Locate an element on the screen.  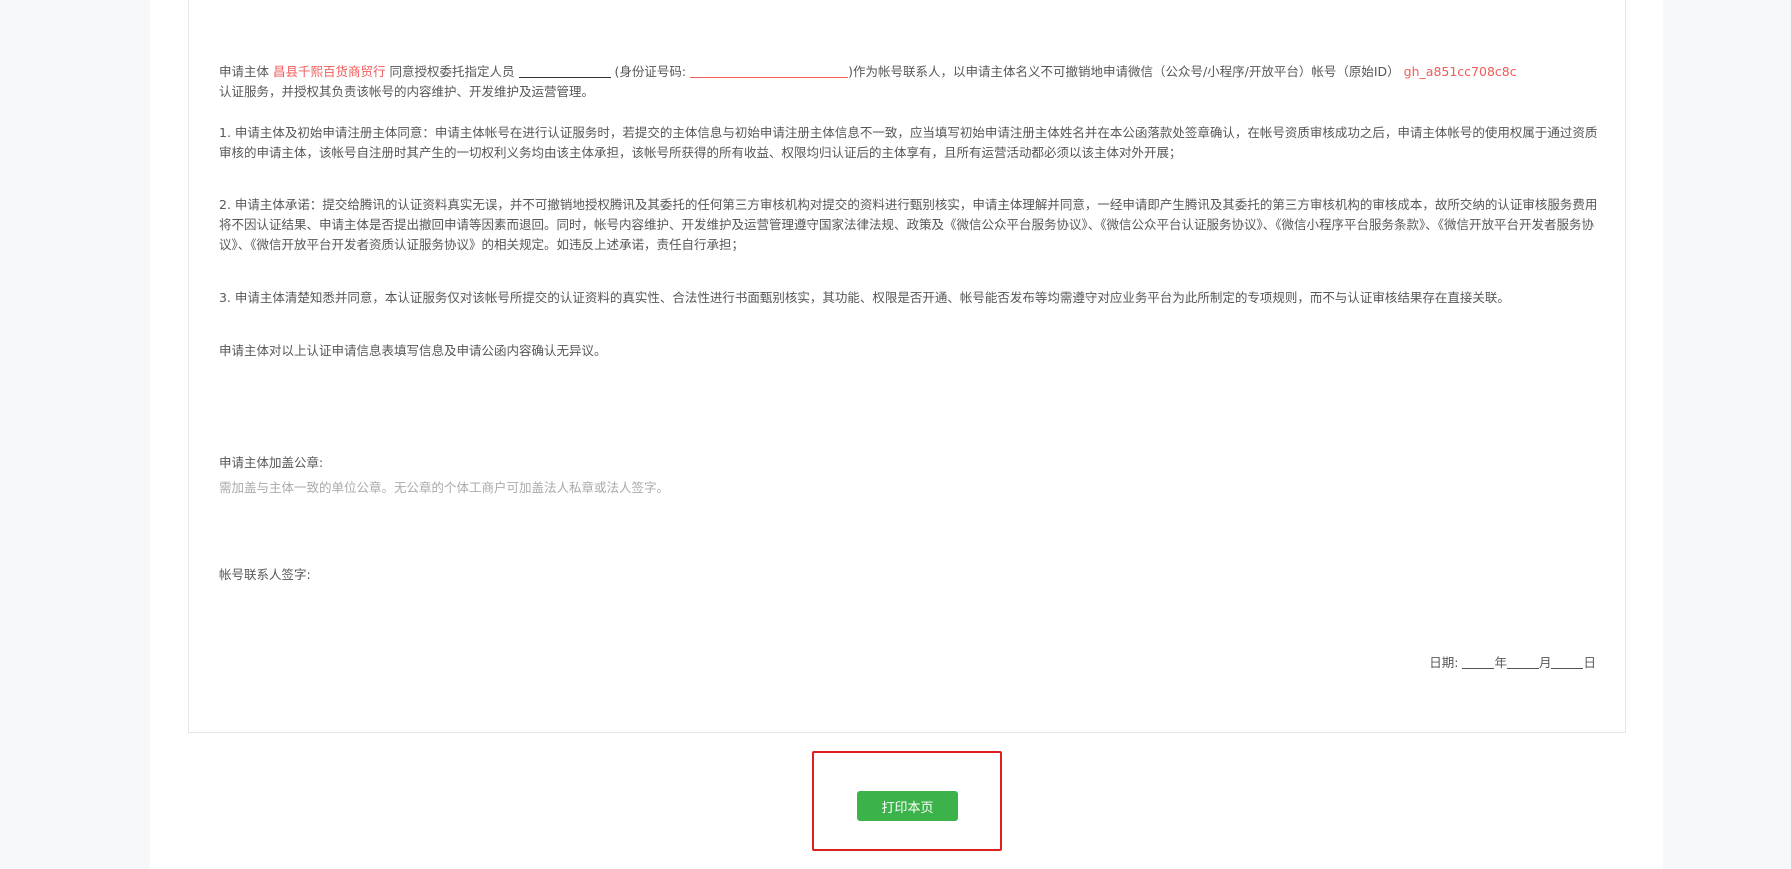
subject-prefix: 申请主体 is located at coordinates (244, 71).